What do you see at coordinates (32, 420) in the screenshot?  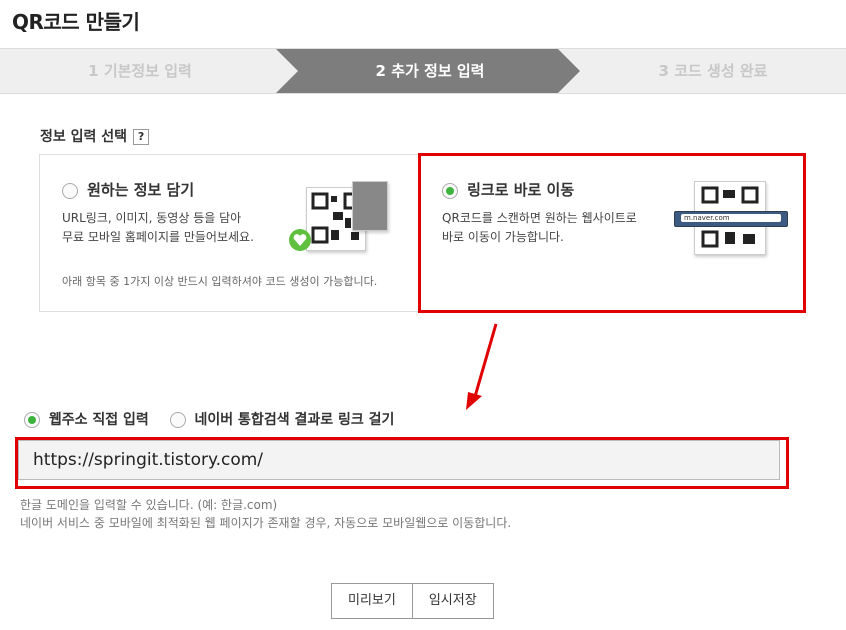 I see `radio-direct-url` at bounding box center [32, 420].